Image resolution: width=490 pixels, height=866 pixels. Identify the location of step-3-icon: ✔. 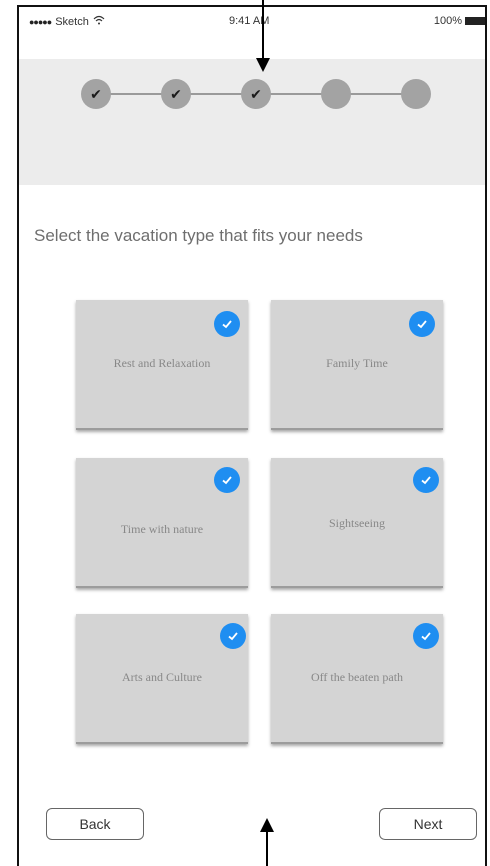
(256, 94).